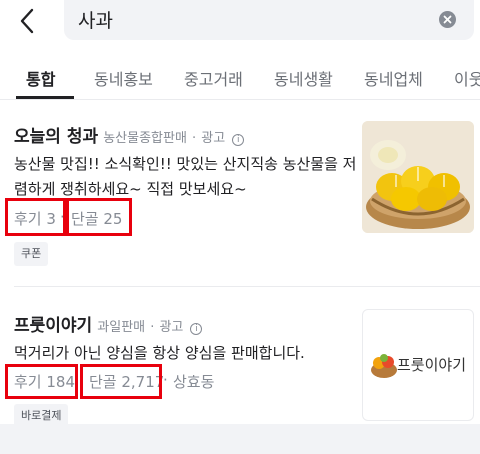 The image size is (480, 454). What do you see at coordinates (40, 78) in the screenshot?
I see `tab-all: 통합` at bounding box center [40, 78].